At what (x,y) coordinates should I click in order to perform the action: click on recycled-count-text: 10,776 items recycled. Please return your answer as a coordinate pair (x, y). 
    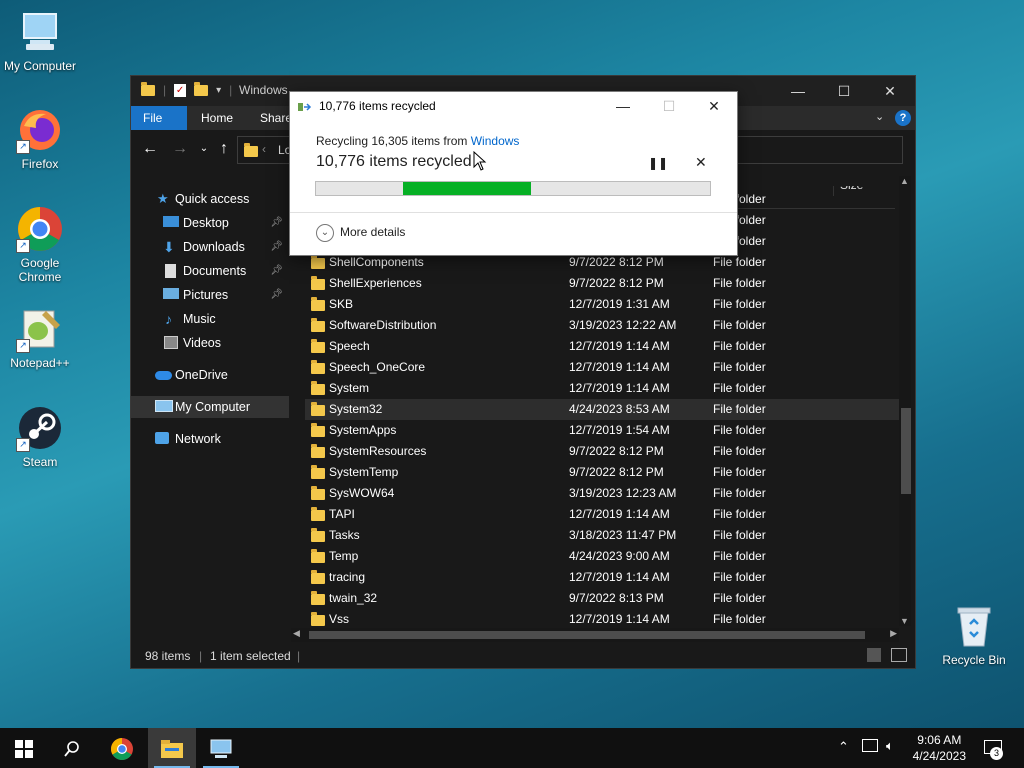
    Looking at the image, I should click on (394, 161).